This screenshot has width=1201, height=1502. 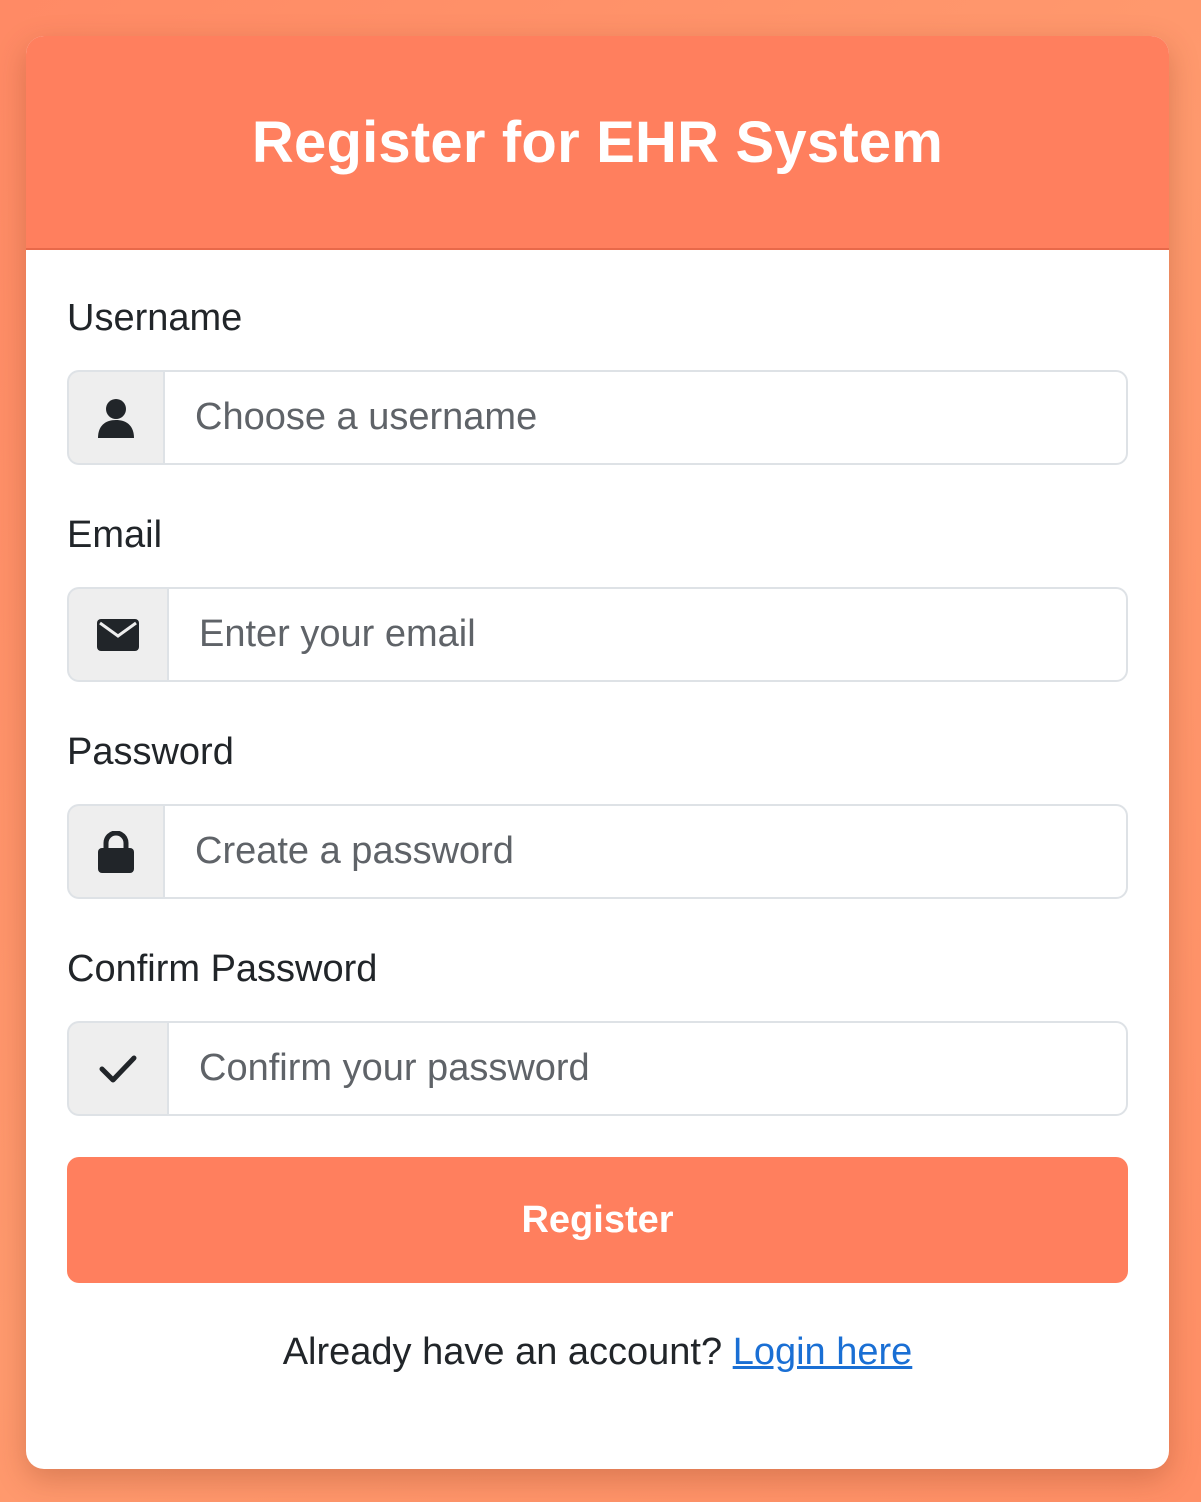 I want to click on confirm-password-group: Confirm Password, so click(x=597, y=1031).